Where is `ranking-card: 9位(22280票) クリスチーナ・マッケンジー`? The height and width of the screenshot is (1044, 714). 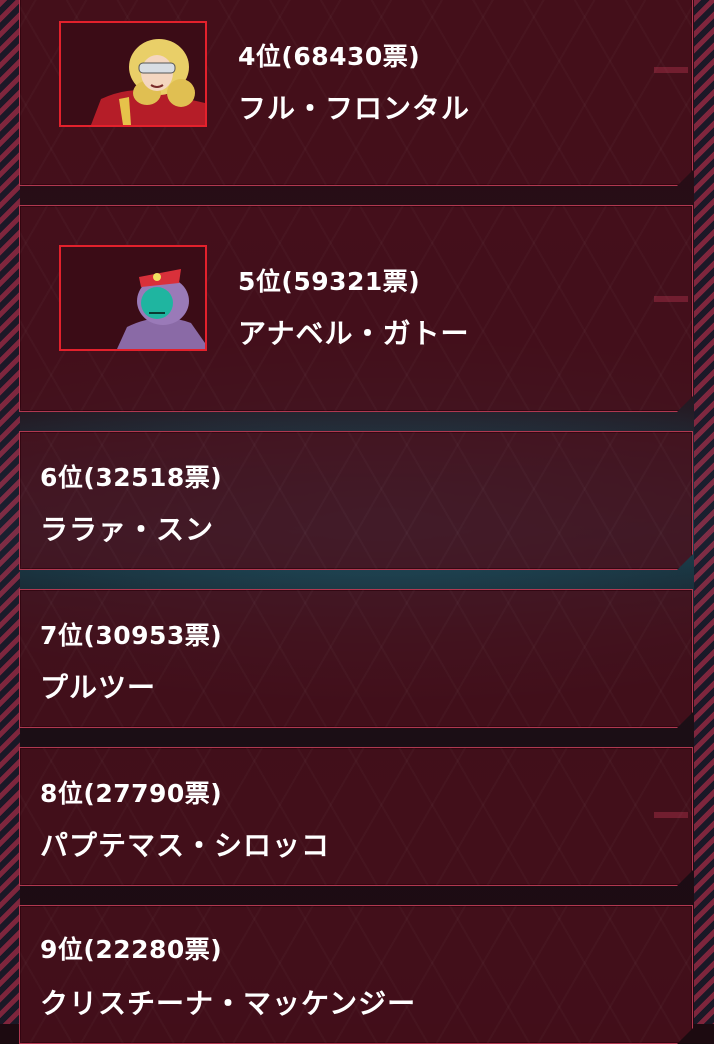
ranking-card: 9位(22280票) クリスチーナ・マッケンジー is located at coordinates (356, 974).